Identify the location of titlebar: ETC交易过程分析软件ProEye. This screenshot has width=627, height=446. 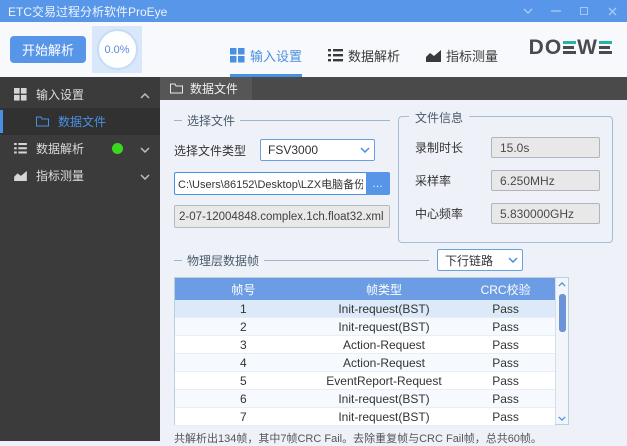
(313, 11).